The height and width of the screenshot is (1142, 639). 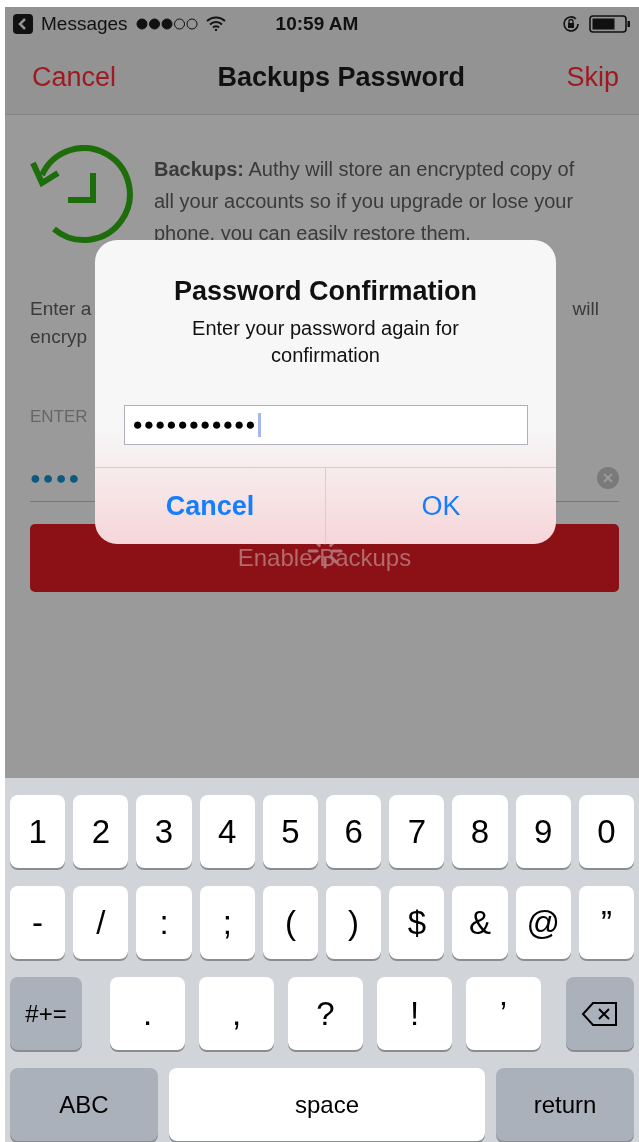 I want to click on space-key: space, so click(x=327, y=1104).